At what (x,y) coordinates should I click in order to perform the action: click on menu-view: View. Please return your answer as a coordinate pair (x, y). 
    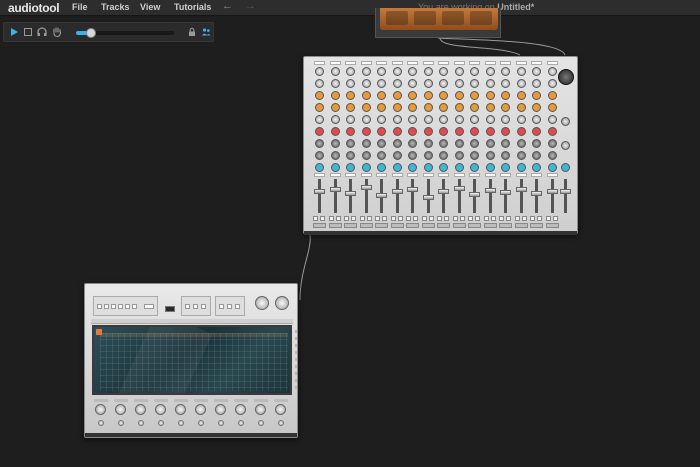
    Looking at the image, I should click on (150, 7).